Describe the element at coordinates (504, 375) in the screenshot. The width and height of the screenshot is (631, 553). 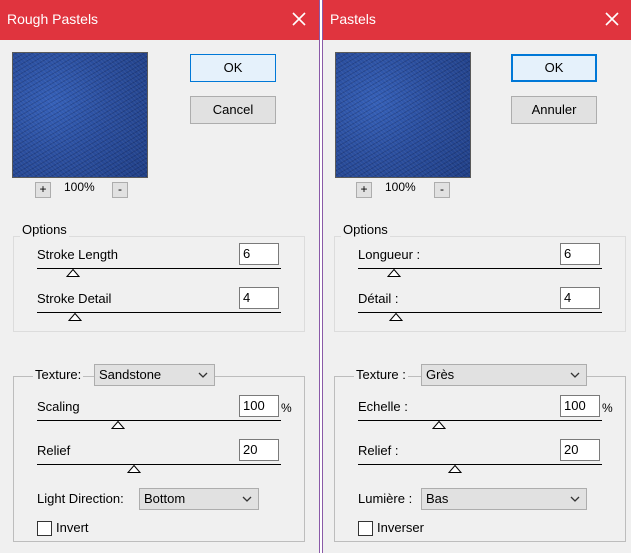
I see `texture-select: Grès` at that location.